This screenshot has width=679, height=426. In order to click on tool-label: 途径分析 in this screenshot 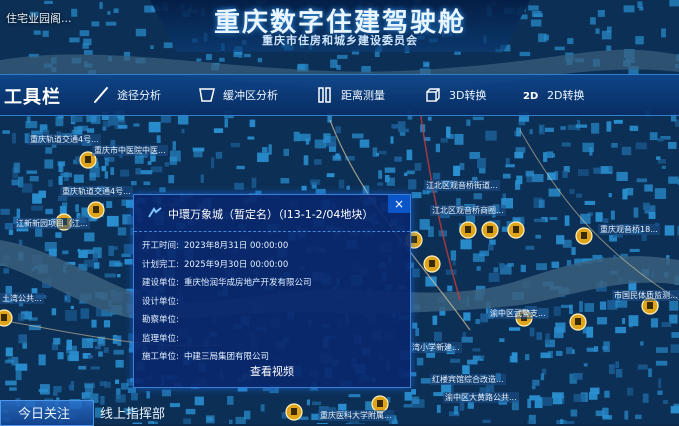, I will do `click(139, 95)`.